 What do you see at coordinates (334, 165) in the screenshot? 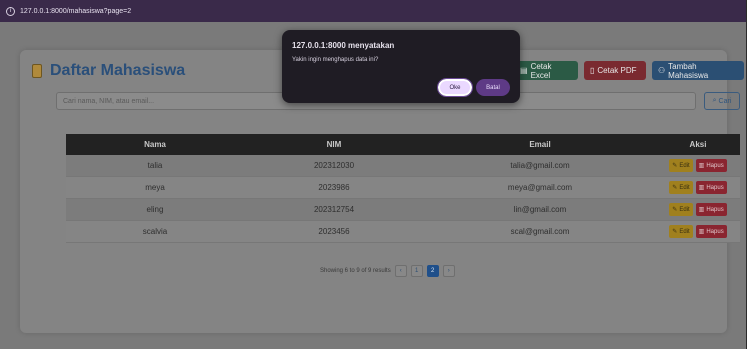
I see `cell-nim: 202312030` at bounding box center [334, 165].